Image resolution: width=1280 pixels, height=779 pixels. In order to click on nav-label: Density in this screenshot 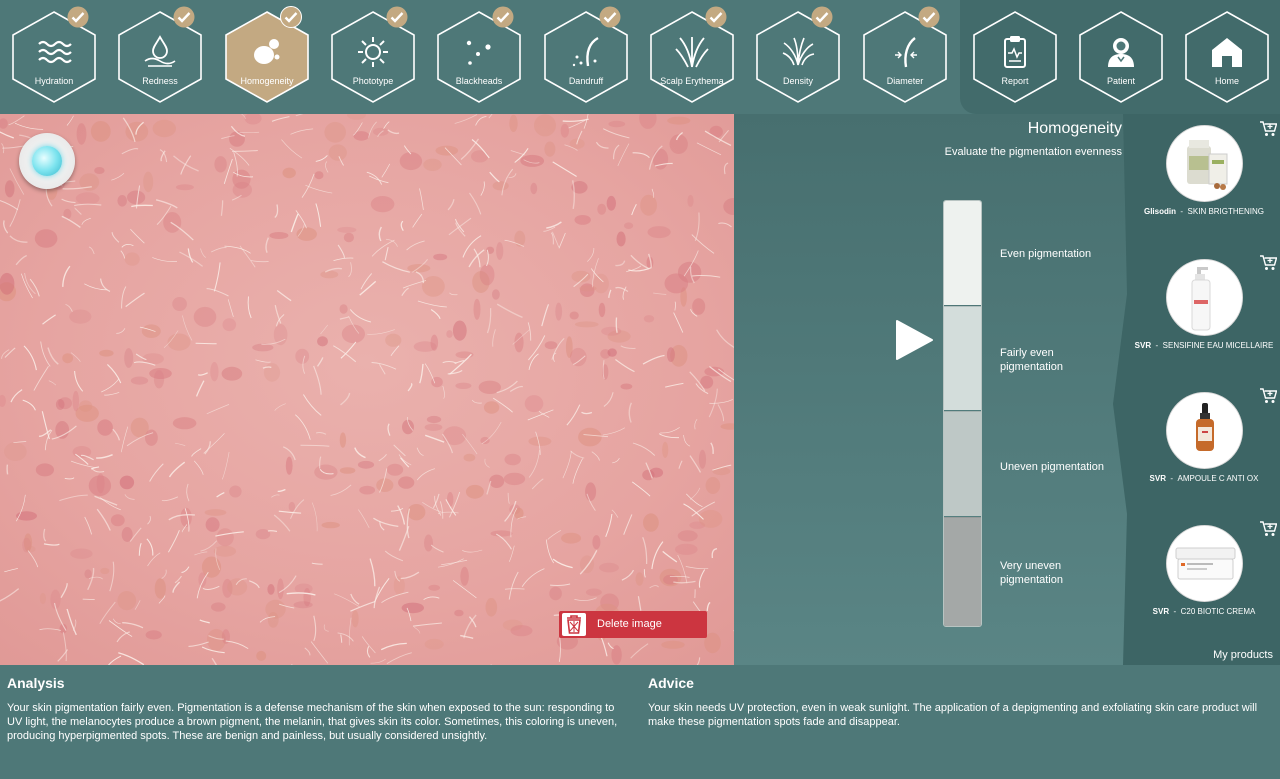, I will do `click(797, 81)`.